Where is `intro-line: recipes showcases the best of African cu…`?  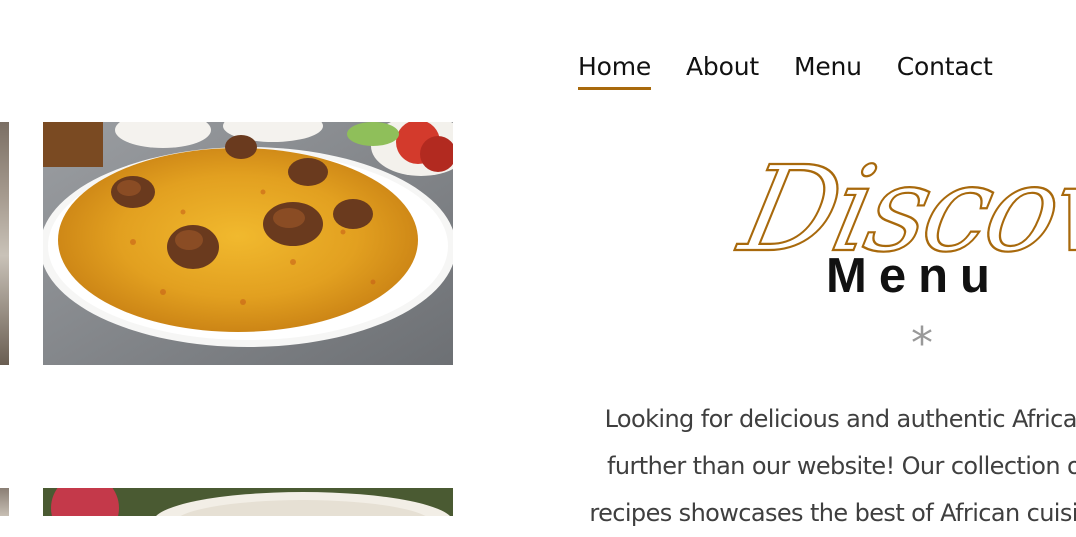 intro-line: recipes showcases the best of African cu… is located at coordinates (832, 513).